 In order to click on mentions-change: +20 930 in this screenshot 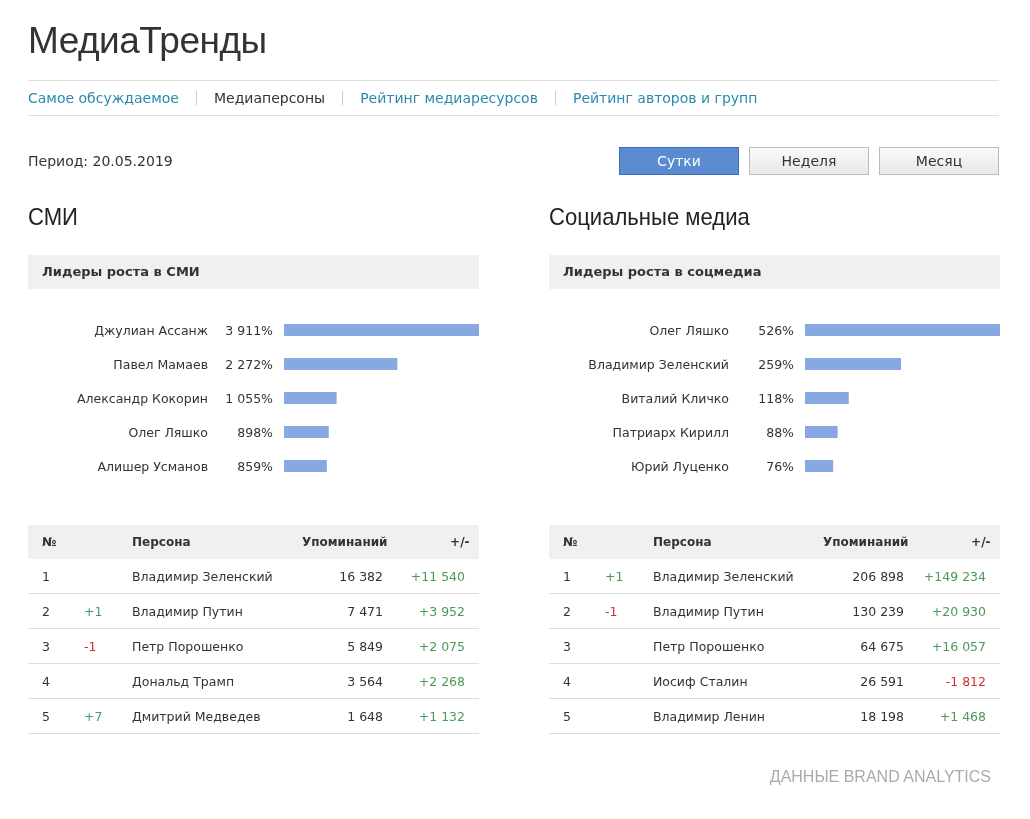, I will do `click(958, 611)`.